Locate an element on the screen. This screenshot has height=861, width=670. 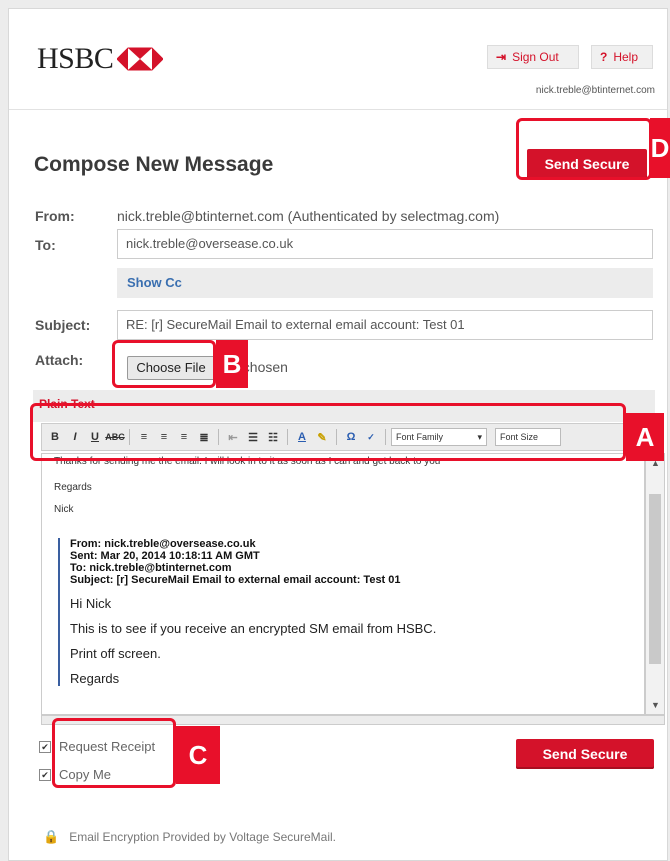
logo-text: HSBC is located at coordinates (75, 58).